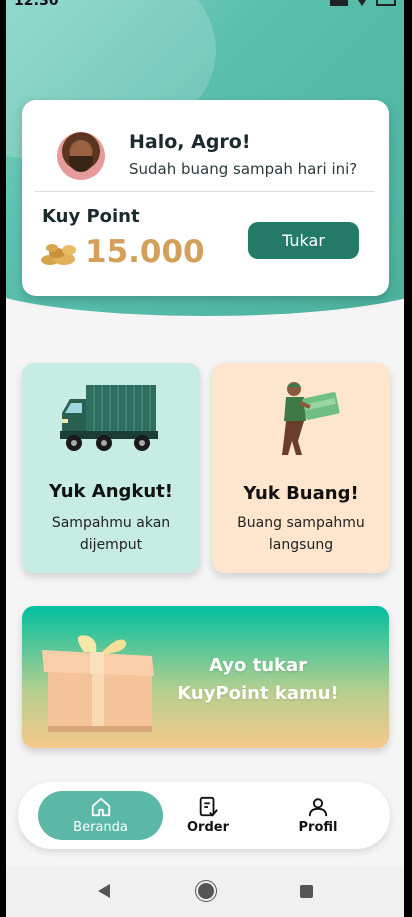 The image size is (412, 917). I want to click on home-button-icon, so click(206, 891).